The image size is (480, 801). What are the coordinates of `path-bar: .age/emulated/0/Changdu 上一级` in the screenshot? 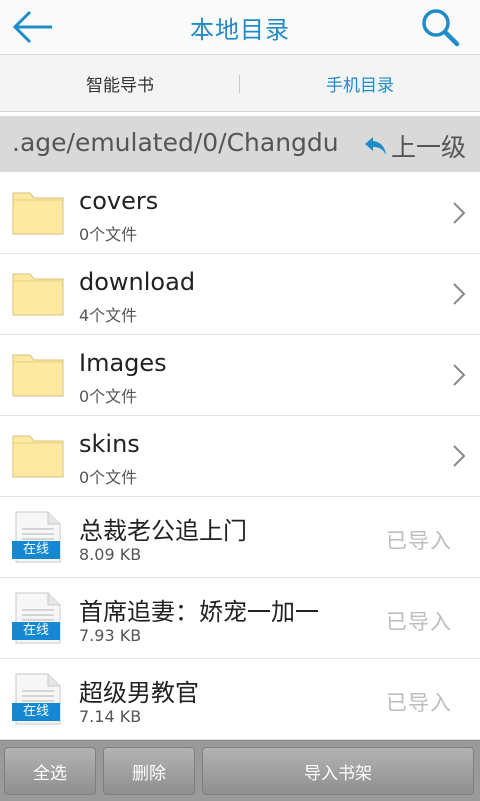 It's located at (240, 144).